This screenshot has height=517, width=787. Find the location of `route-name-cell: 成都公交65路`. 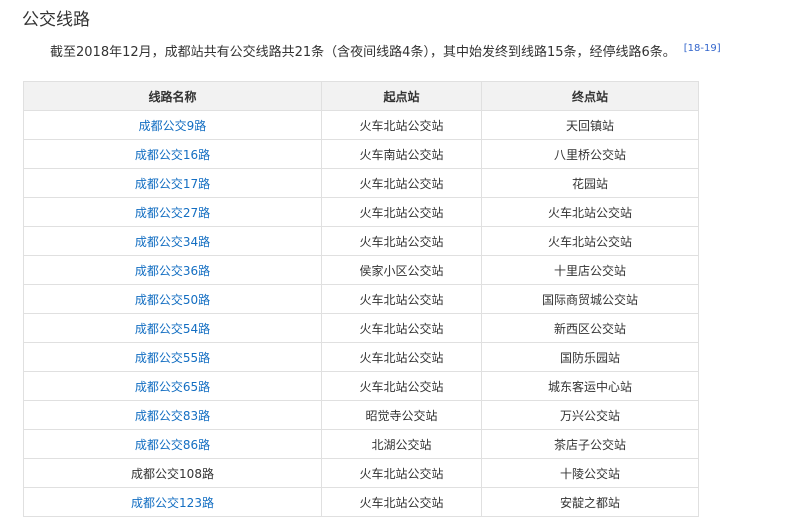

route-name-cell: 成都公交65路 is located at coordinates (172, 386).